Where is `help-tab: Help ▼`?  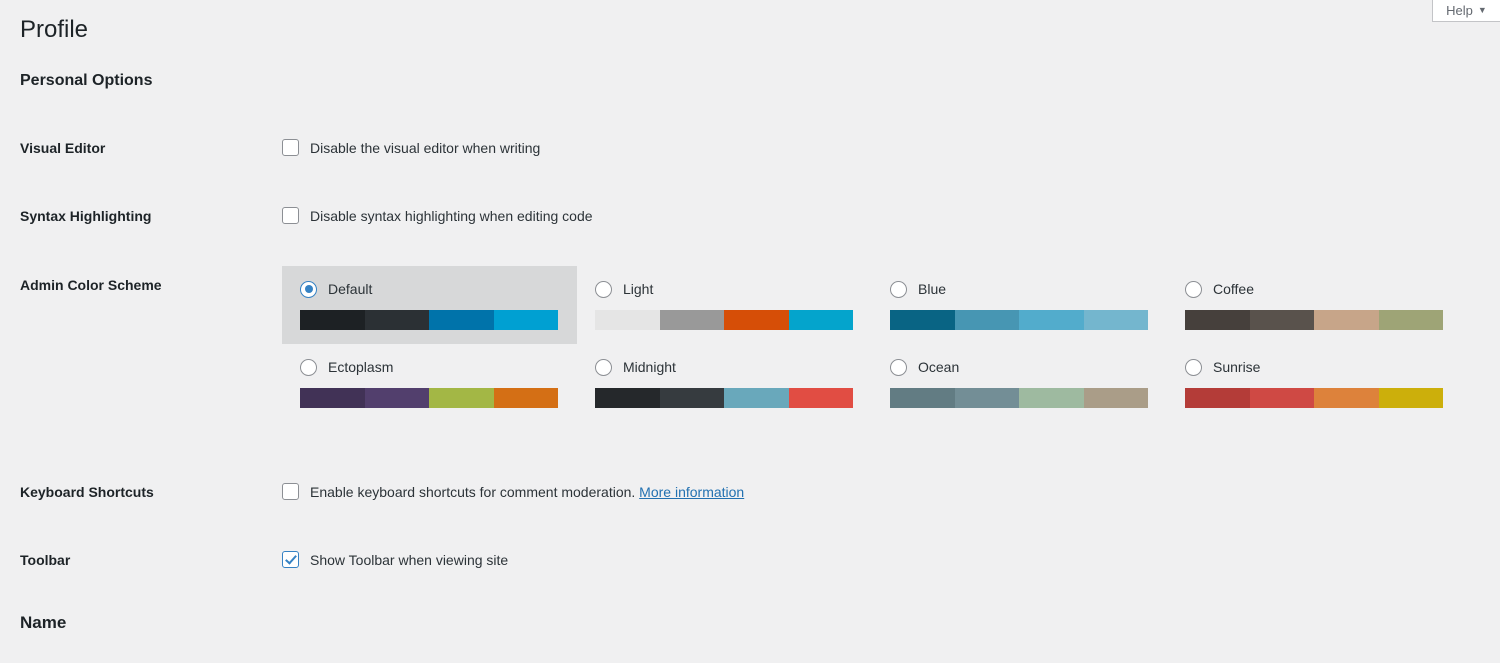
help-tab: Help ▼ is located at coordinates (1466, 11).